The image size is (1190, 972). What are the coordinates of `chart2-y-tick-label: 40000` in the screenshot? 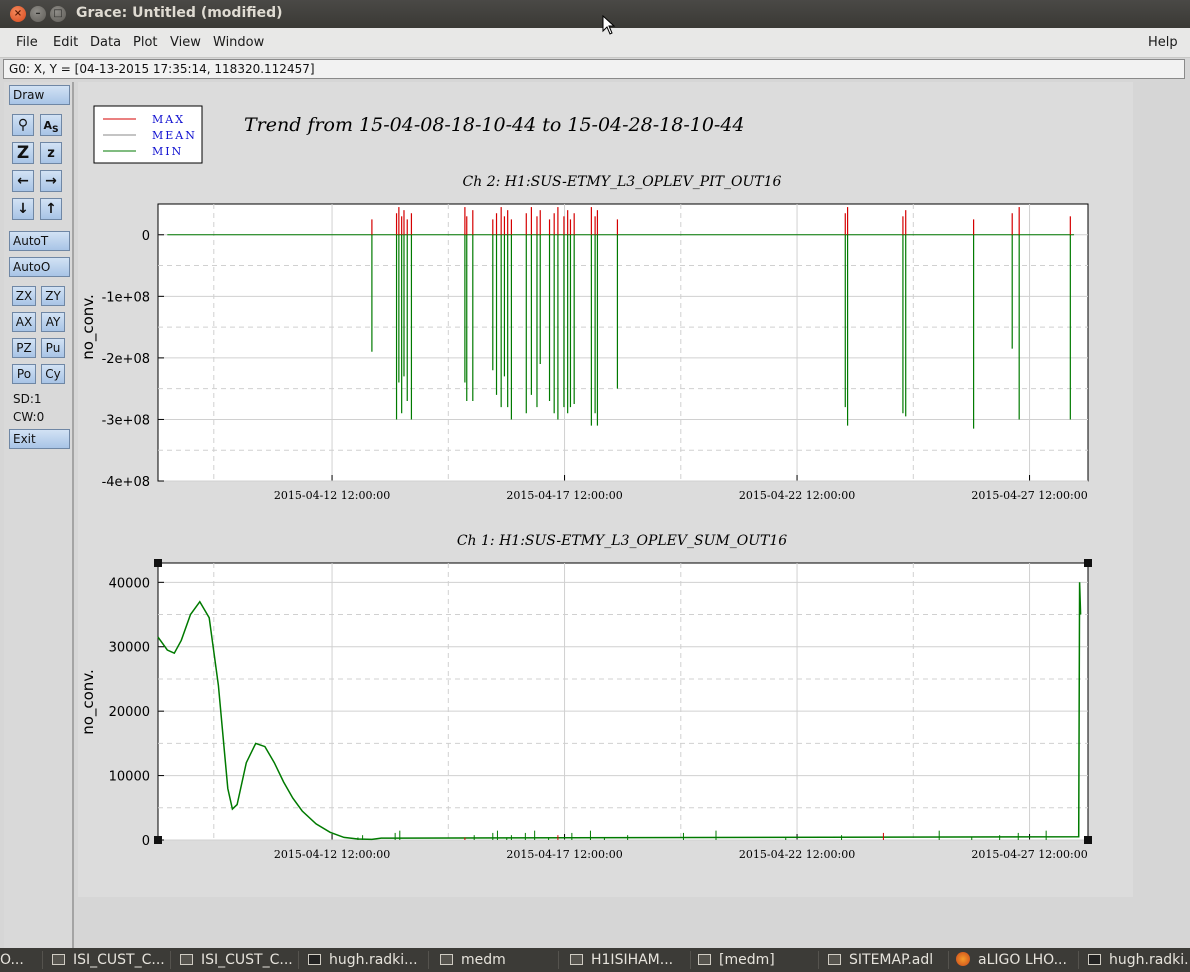 It's located at (129, 583).